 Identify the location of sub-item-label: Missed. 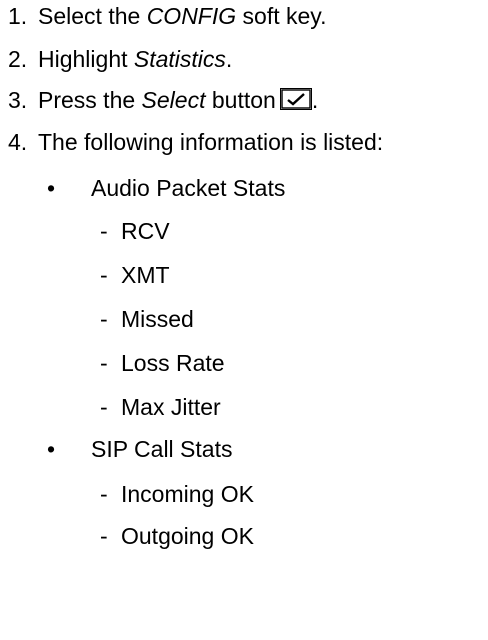
(157, 319).